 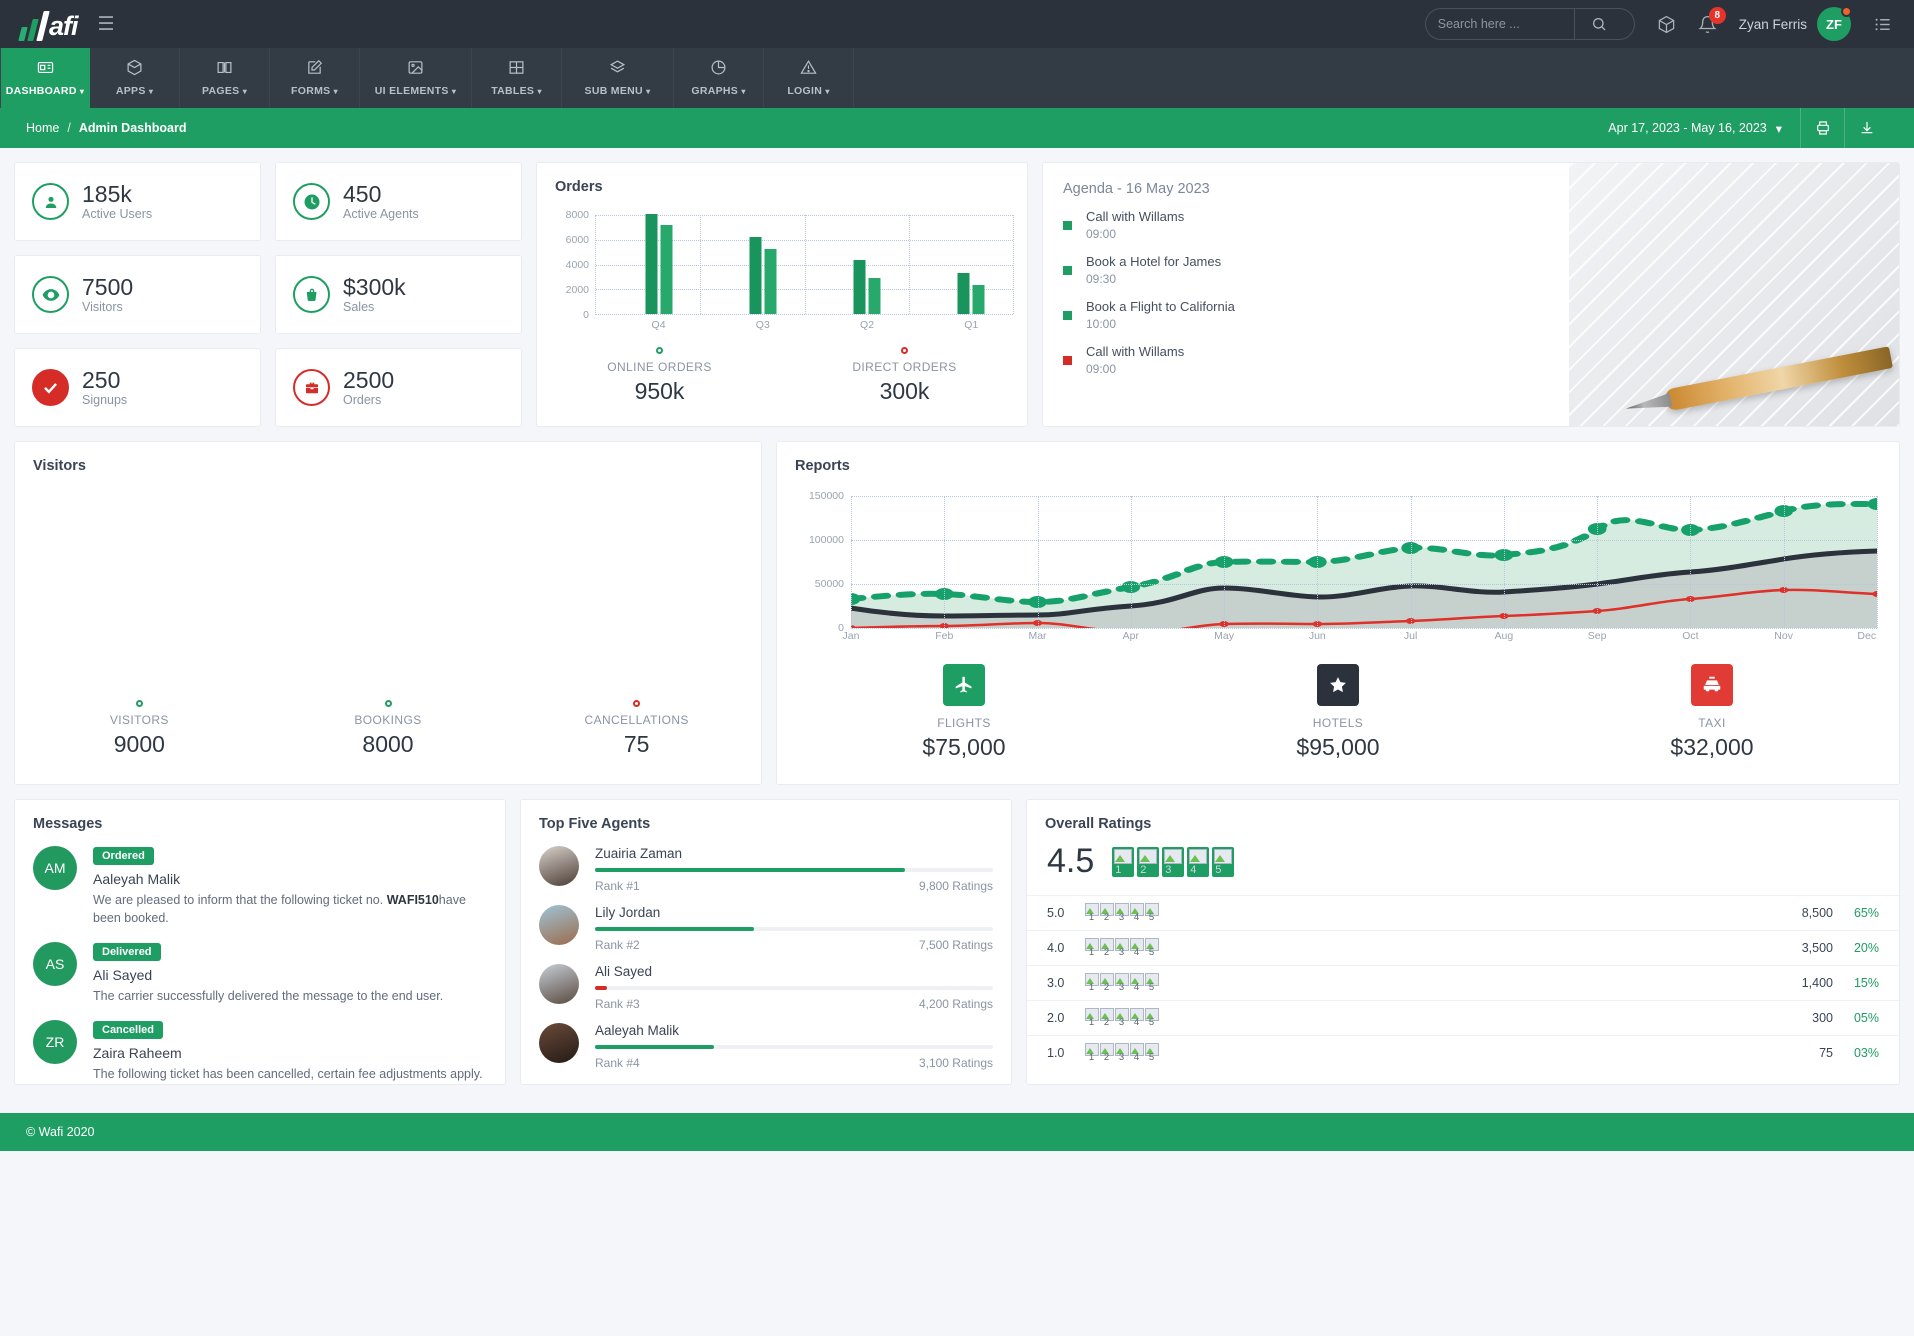 I want to click on nav-item-sub-menu: SUB MENU ▾, so click(x=618, y=78).